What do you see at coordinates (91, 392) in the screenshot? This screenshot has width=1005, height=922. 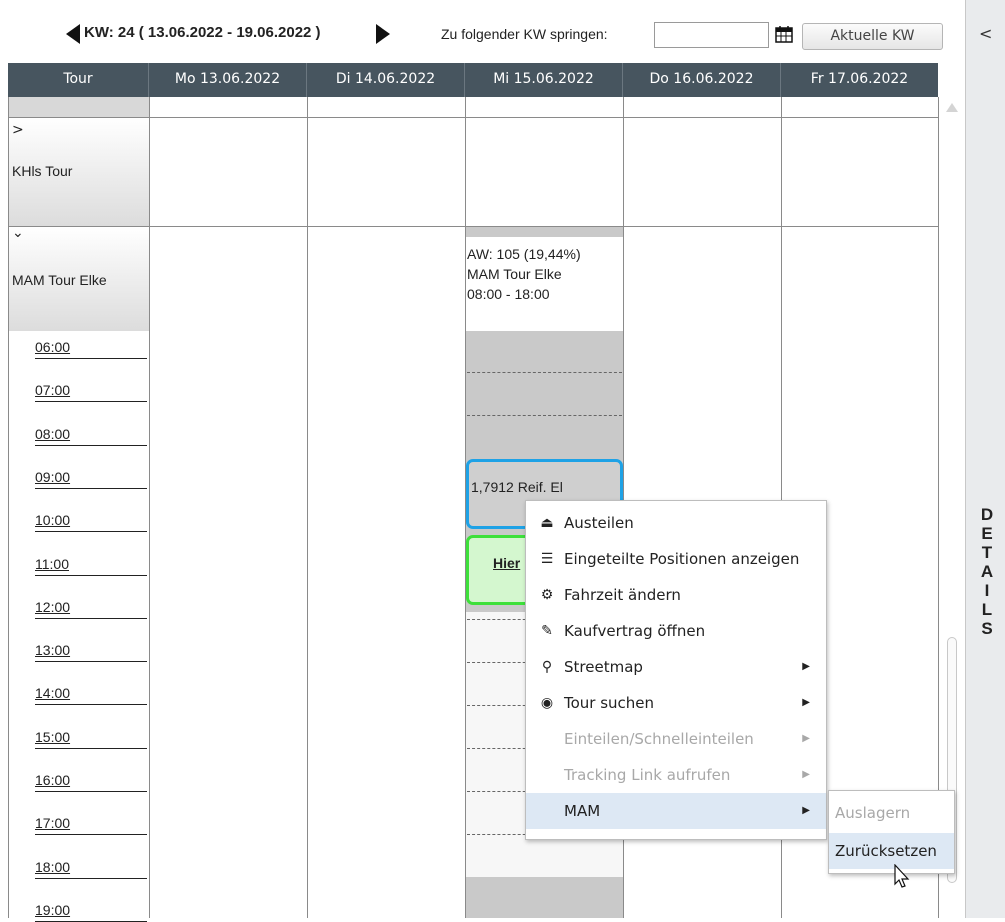 I see `time-label: 07:00` at bounding box center [91, 392].